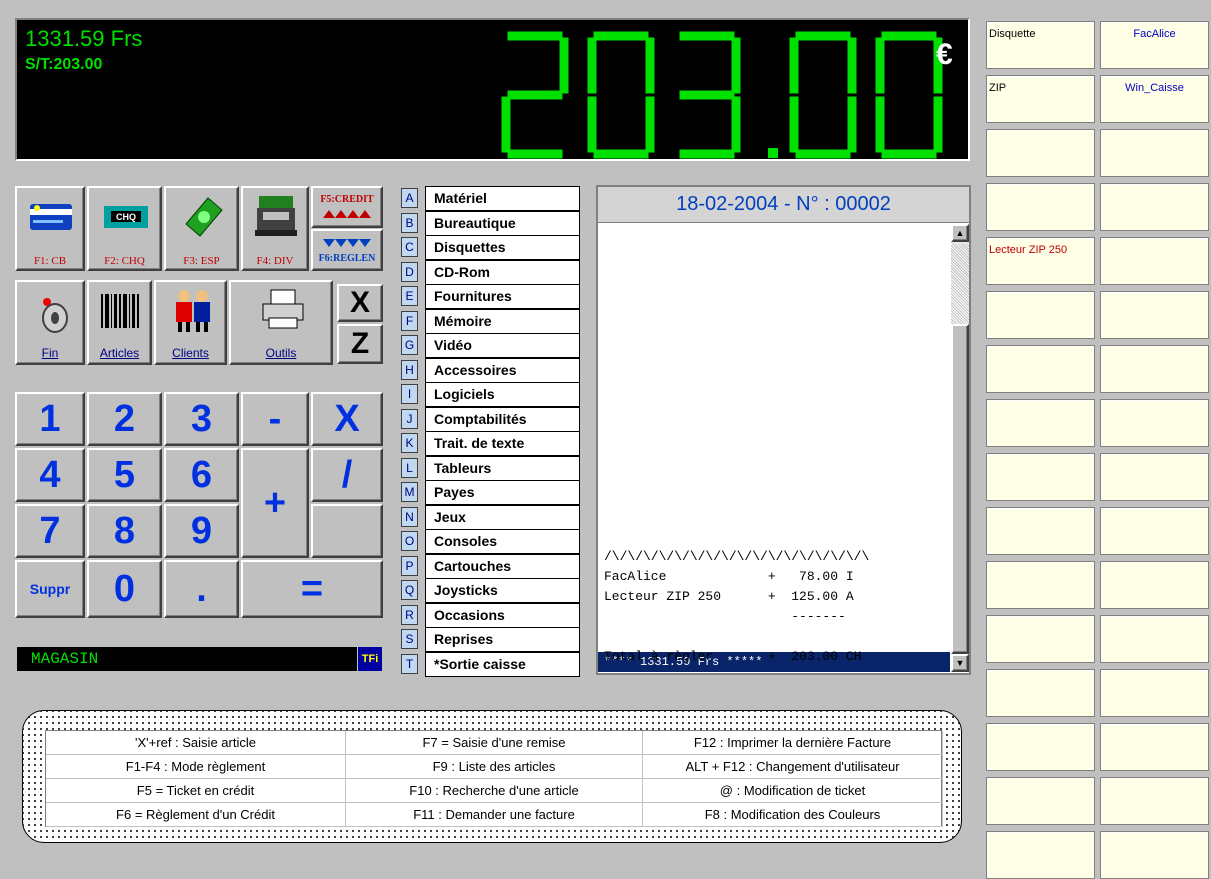 The width and height of the screenshot is (1211, 879). I want to click on category-letter-m: M, so click(409, 492).